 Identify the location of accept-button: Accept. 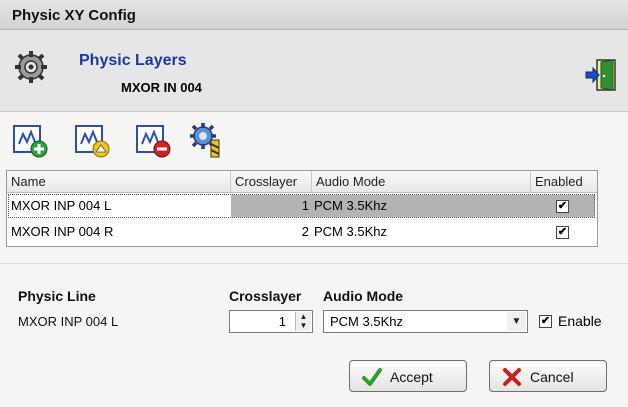
(408, 376).